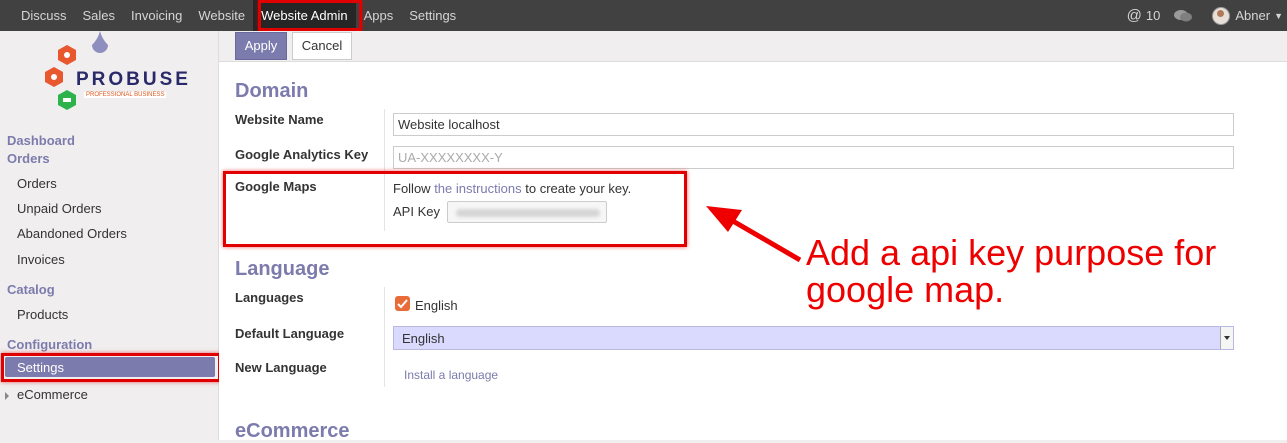  I want to click on annotation-arrow, so click(754, 234).